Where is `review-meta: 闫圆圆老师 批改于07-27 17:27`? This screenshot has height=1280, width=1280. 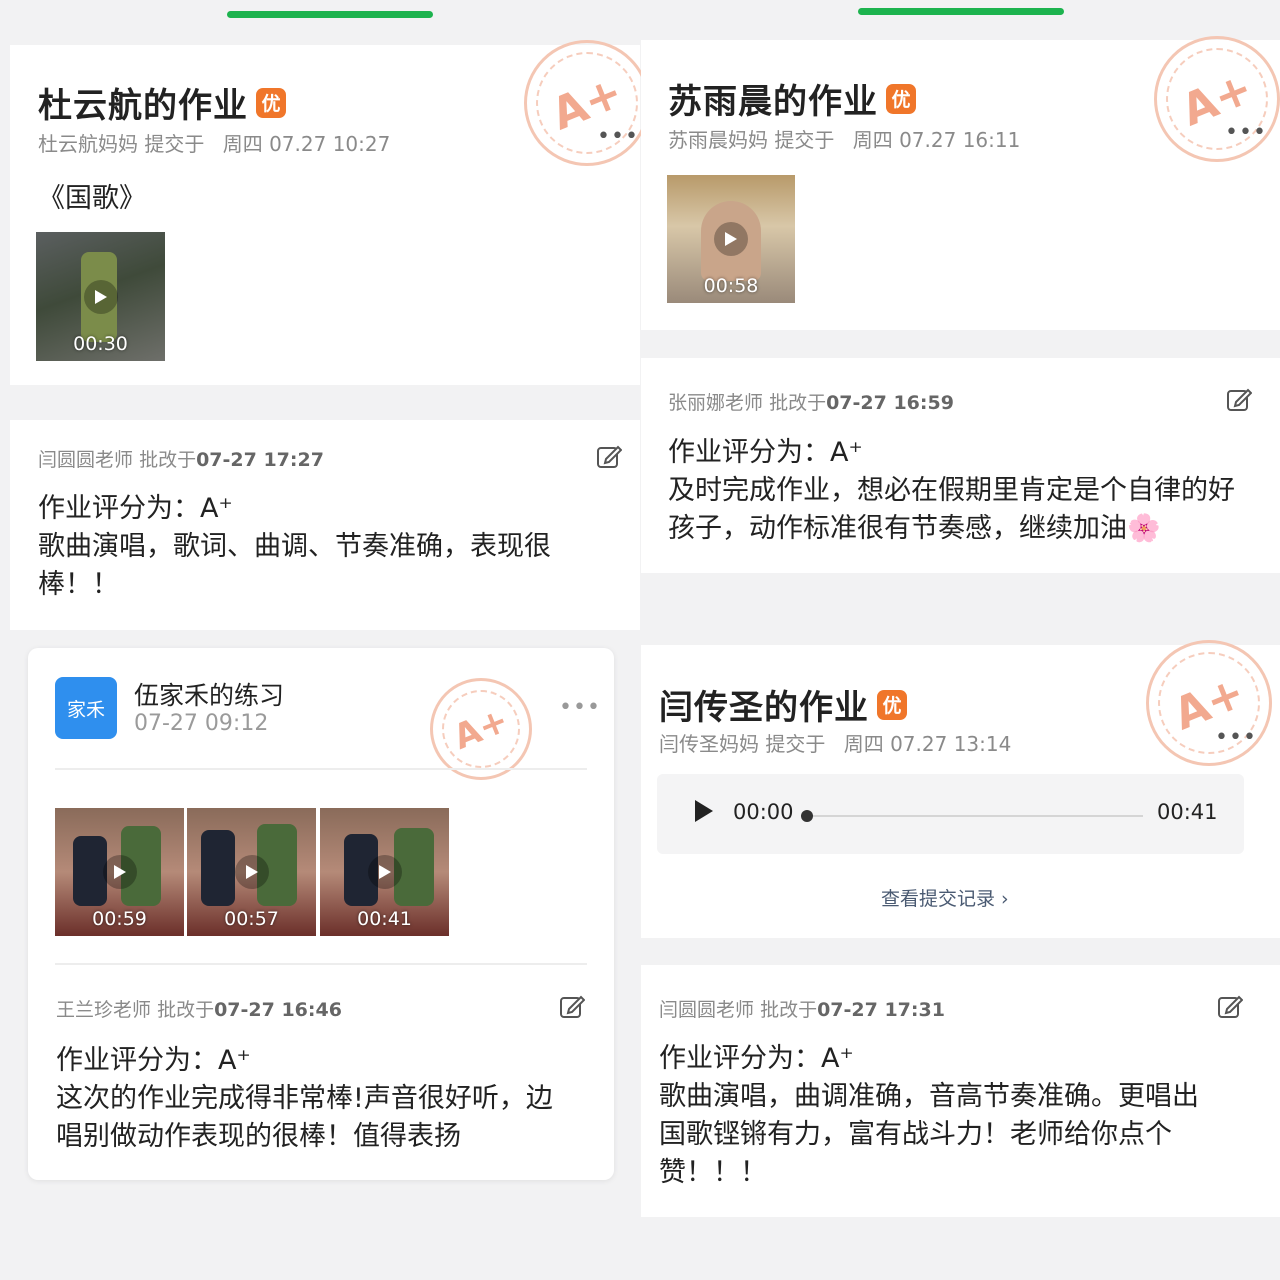 review-meta: 闫圆圆老师 批改于07-27 17:27 is located at coordinates (181, 458).